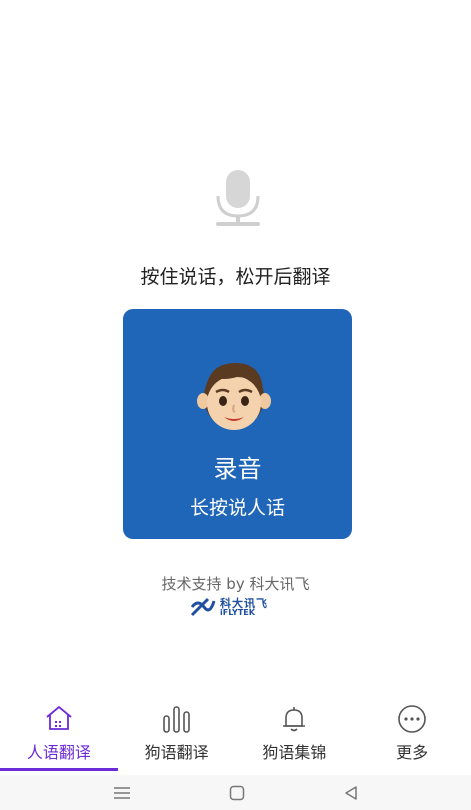 The image size is (471, 810). What do you see at coordinates (412, 719) in the screenshot?
I see `more-icon` at bounding box center [412, 719].